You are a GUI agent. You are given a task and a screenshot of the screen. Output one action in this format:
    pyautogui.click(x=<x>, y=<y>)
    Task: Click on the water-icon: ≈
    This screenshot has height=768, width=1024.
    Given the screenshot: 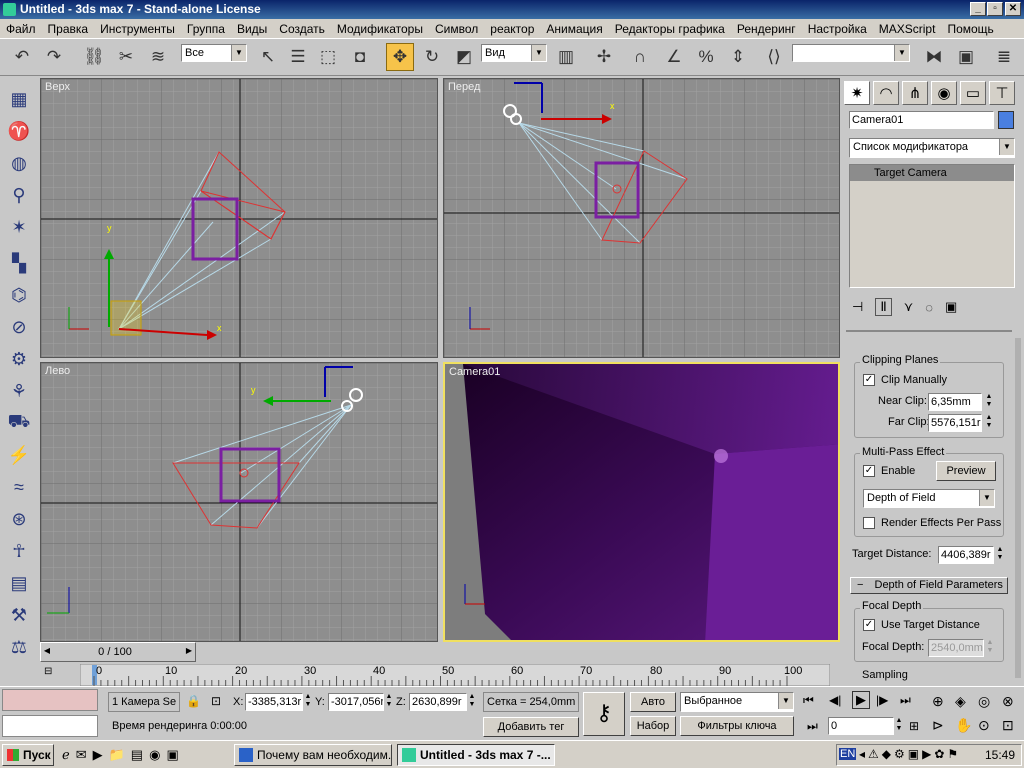 What is the action you would take?
    pyautogui.click(x=19, y=487)
    